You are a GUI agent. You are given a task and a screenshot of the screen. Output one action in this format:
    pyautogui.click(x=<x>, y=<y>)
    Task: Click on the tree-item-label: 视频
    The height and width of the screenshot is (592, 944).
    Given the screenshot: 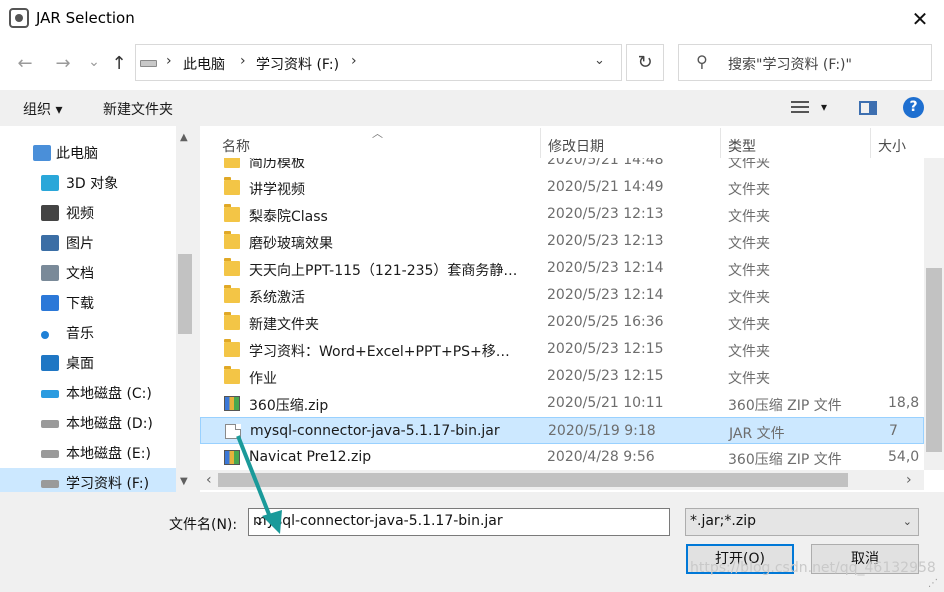 What is the action you would take?
    pyautogui.click(x=80, y=214)
    